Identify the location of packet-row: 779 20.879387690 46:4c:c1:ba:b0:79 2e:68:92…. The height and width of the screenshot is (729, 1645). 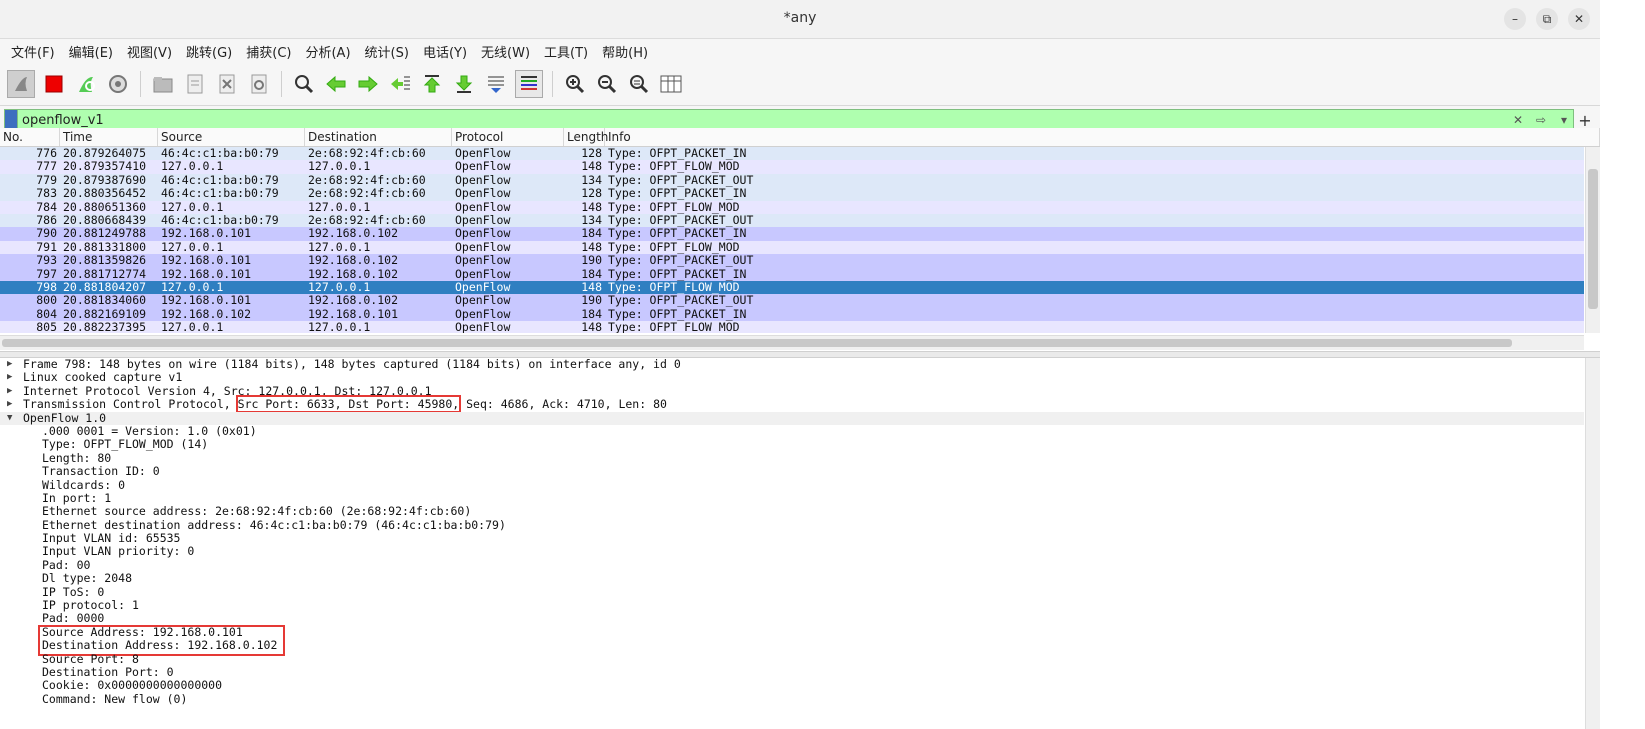
(792, 180).